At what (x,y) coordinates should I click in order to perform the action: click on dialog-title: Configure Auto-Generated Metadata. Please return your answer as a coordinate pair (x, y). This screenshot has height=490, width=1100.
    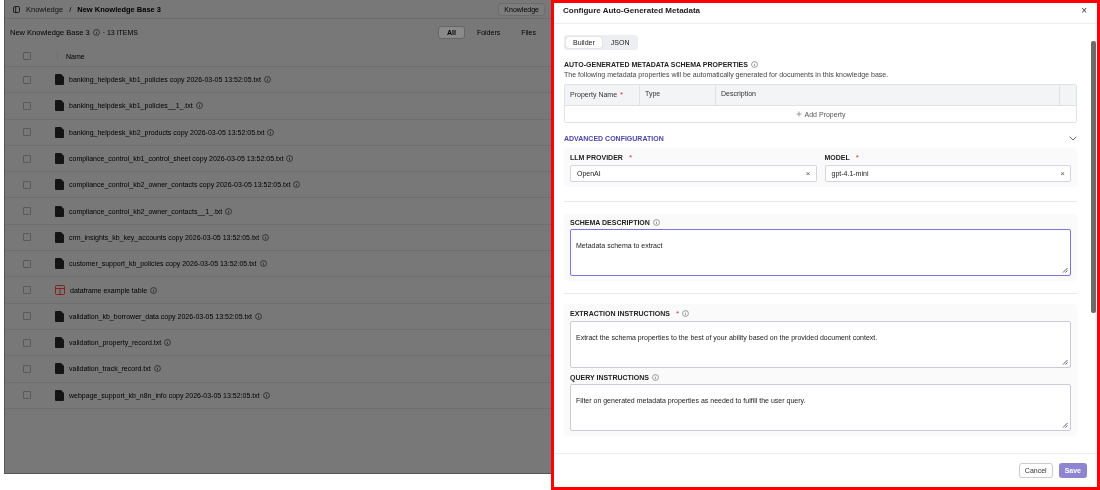
    Looking at the image, I should click on (632, 10).